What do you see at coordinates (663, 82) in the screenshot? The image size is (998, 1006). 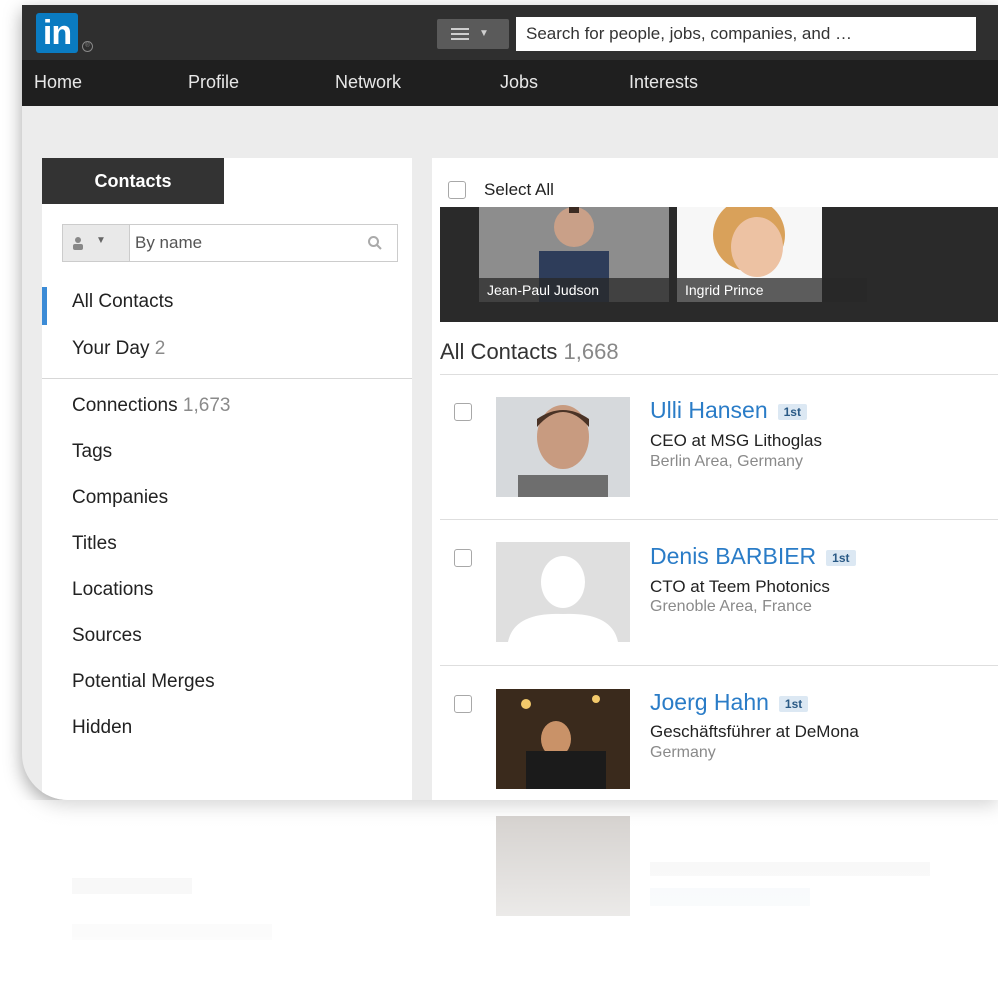 I see `nav-interests: Interests` at bounding box center [663, 82].